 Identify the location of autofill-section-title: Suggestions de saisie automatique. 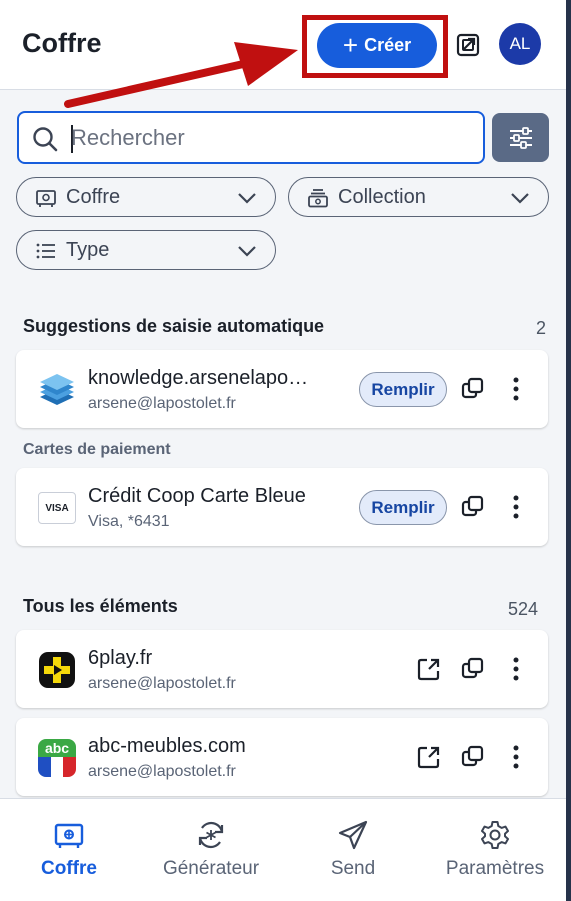
(174, 326).